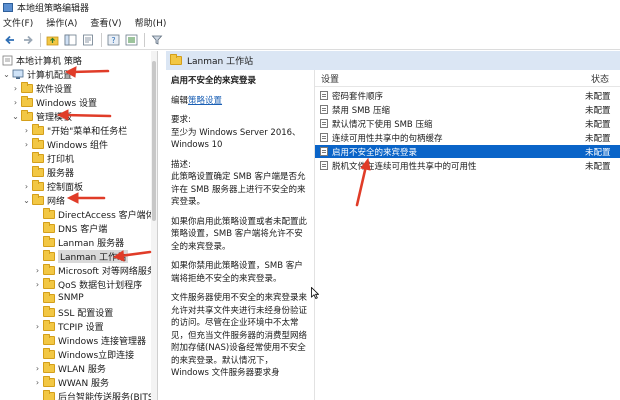 Image resolution: width=620 pixels, height=400 pixels. Describe the element at coordinates (113, 39) in the screenshot. I see `help-icon: ?` at that location.